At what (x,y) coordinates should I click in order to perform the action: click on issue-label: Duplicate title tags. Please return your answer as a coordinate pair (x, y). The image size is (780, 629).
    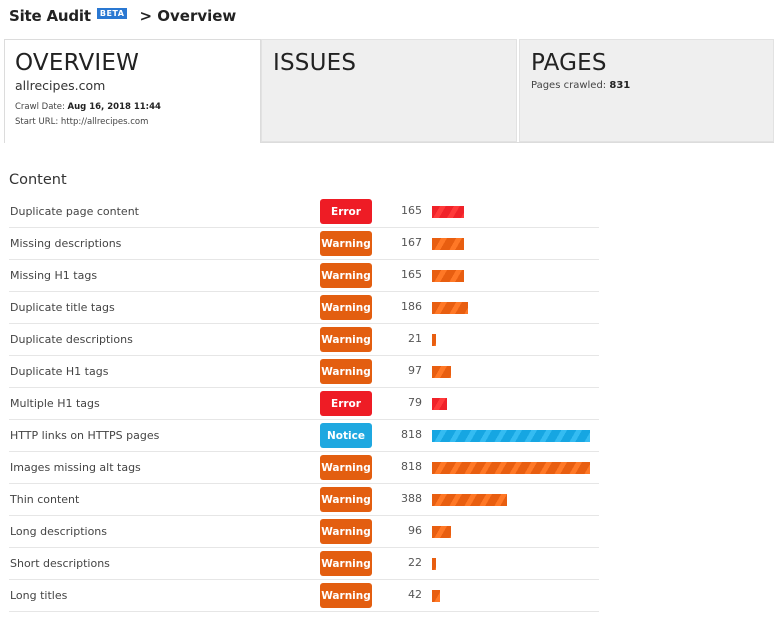
    Looking at the image, I should click on (62, 307).